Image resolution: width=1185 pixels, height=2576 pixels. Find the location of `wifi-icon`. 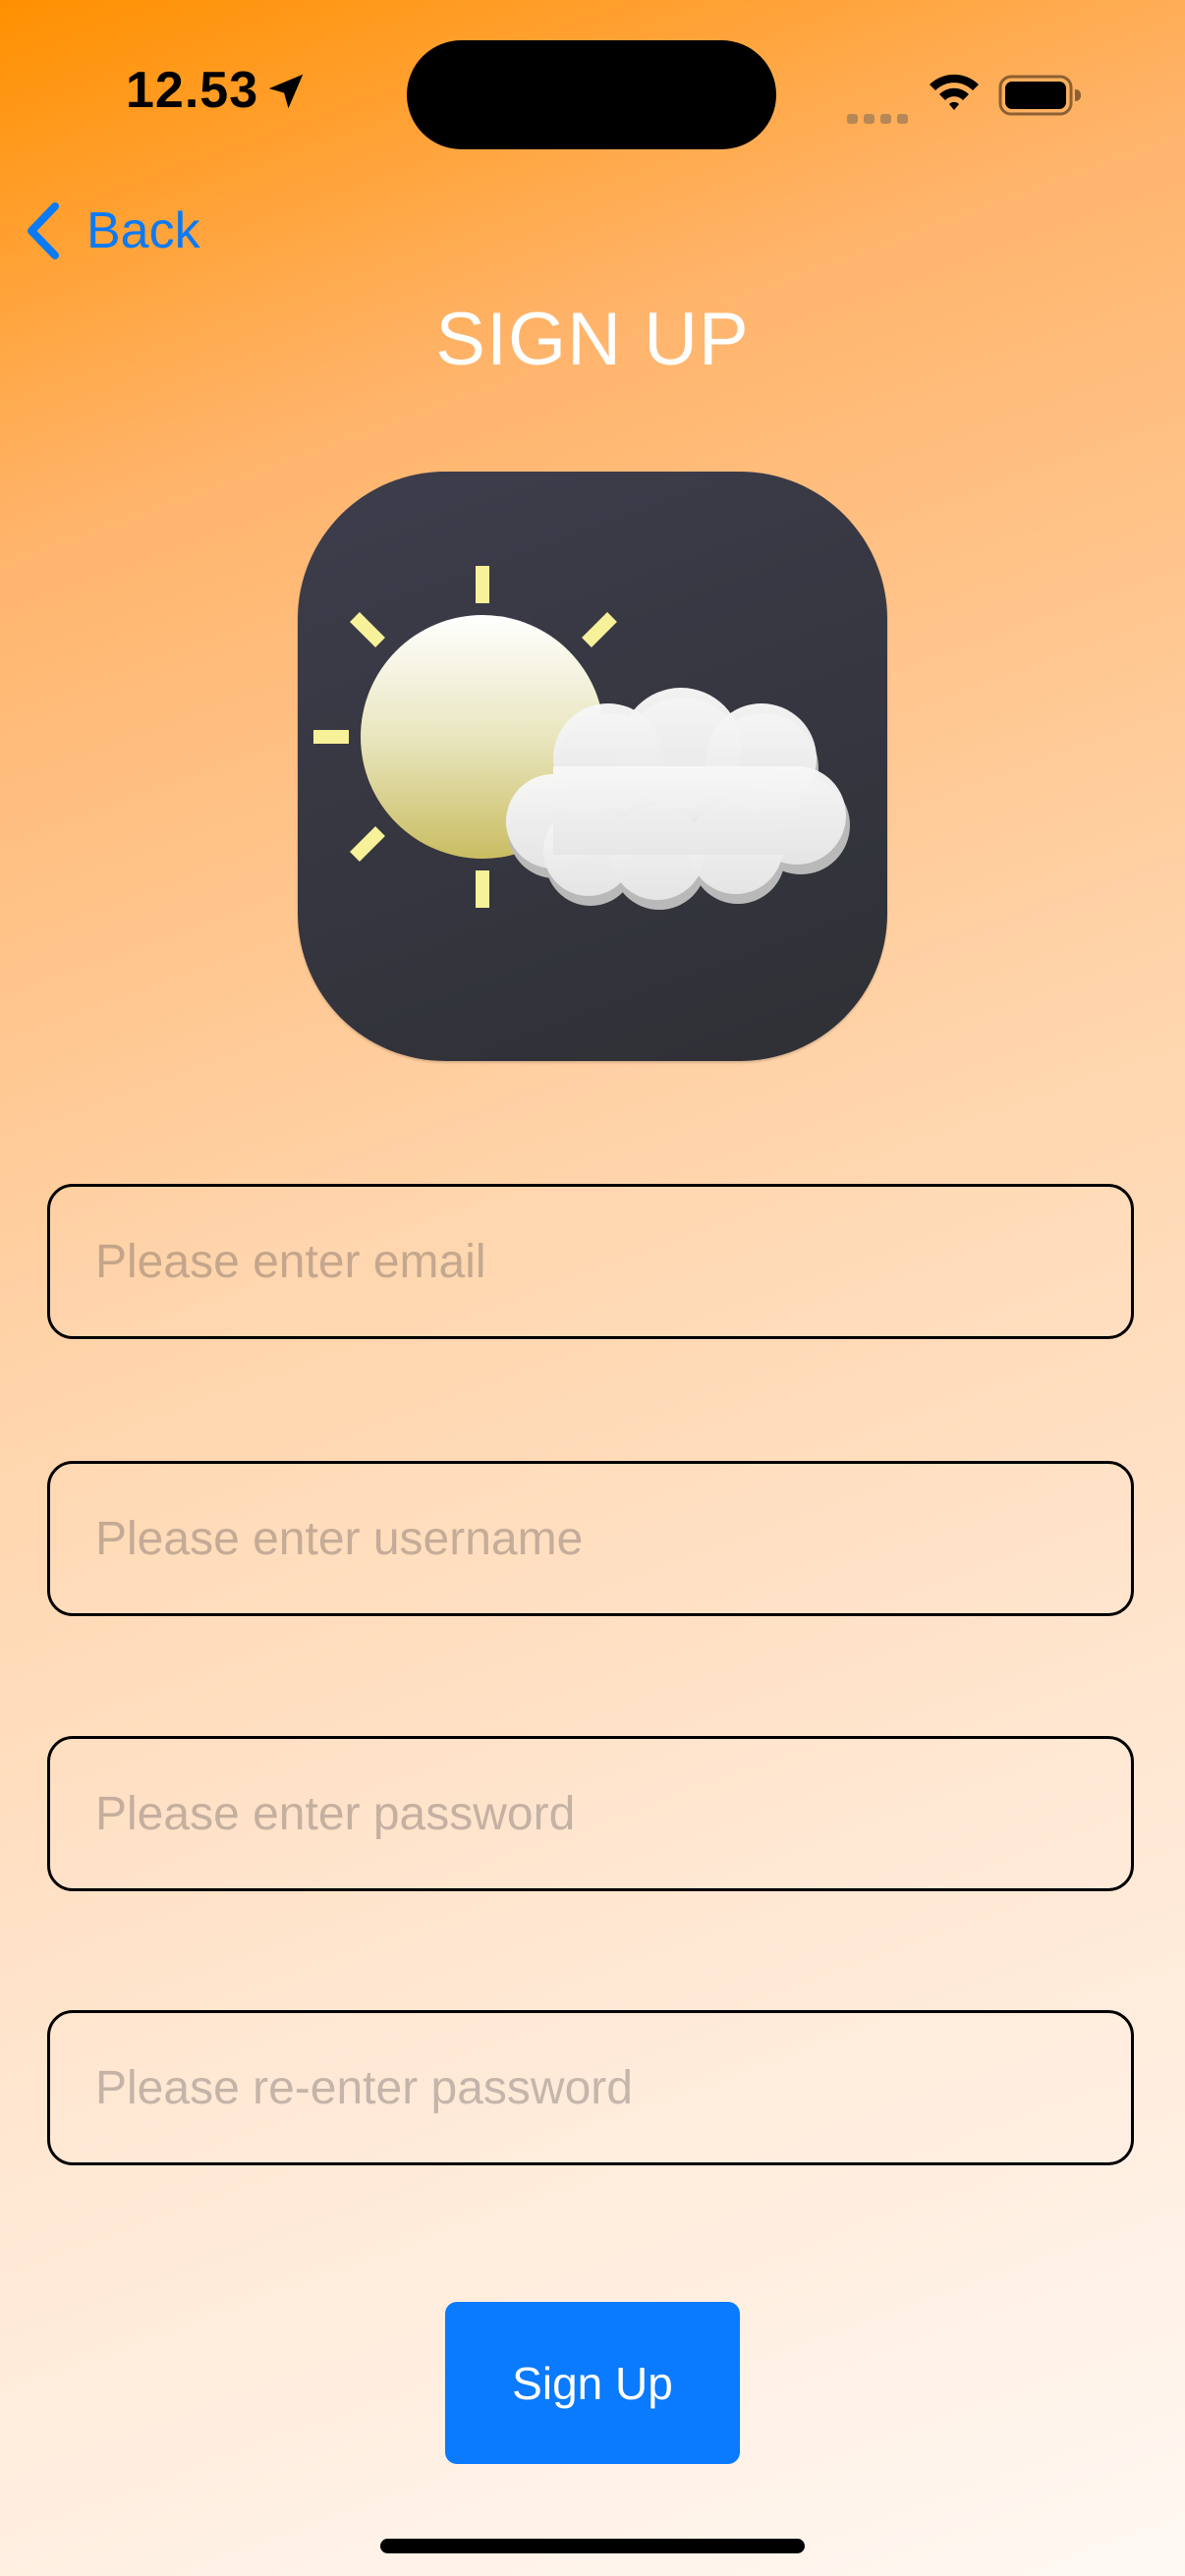

wifi-icon is located at coordinates (955, 92).